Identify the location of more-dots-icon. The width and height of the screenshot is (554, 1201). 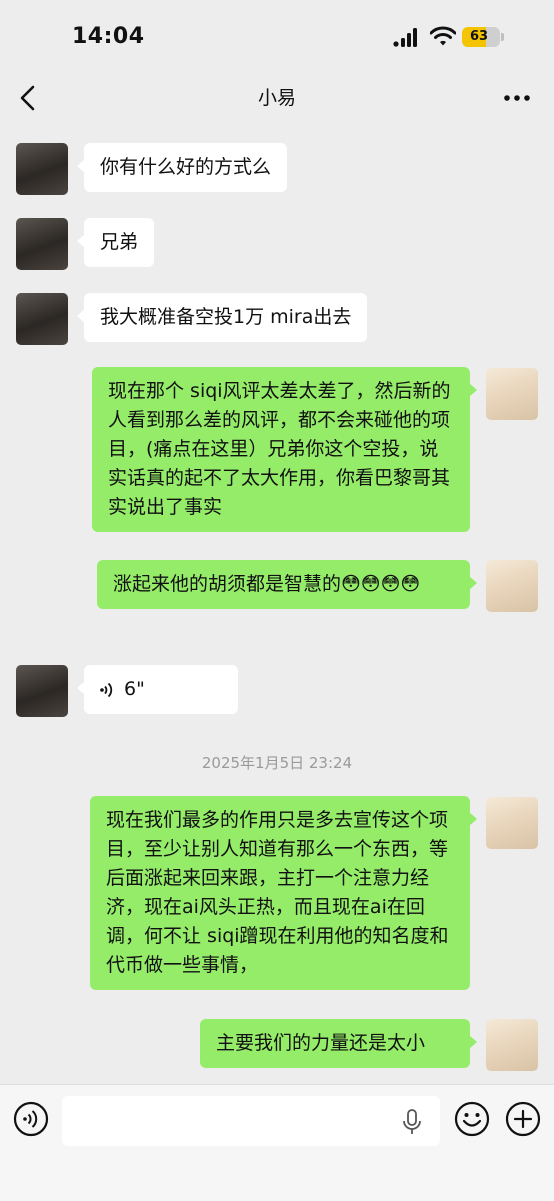
(517, 98).